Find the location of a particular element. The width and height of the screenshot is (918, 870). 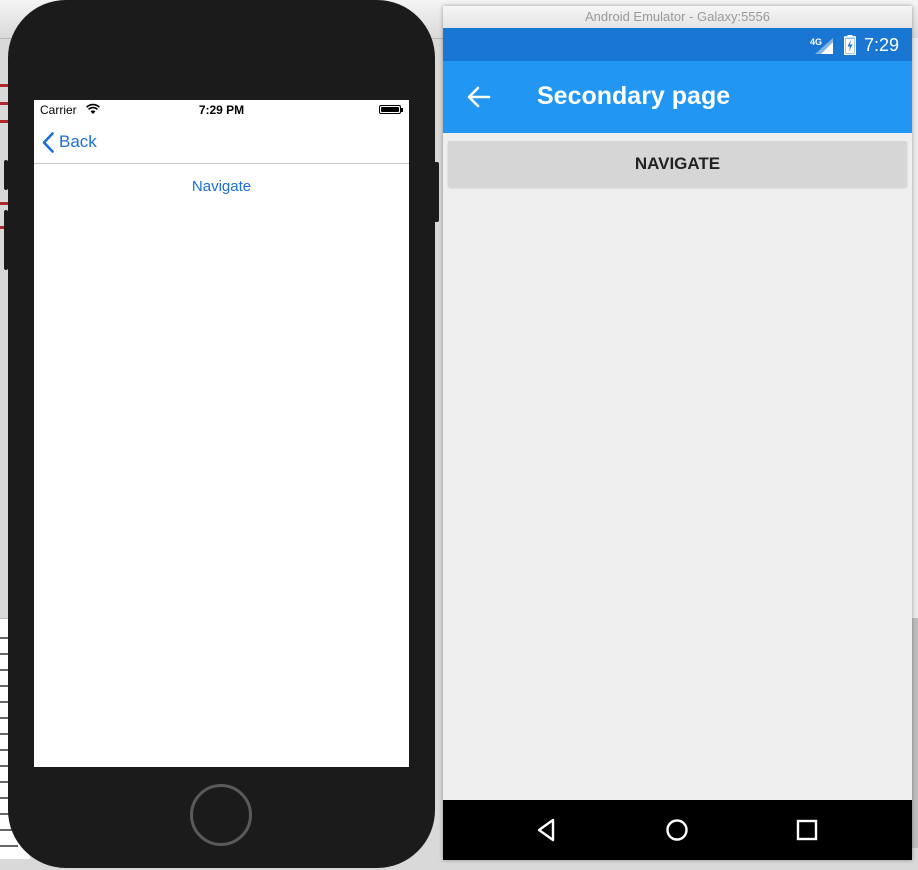

android-app-bar: Secondary page is located at coordinates (677, 97).